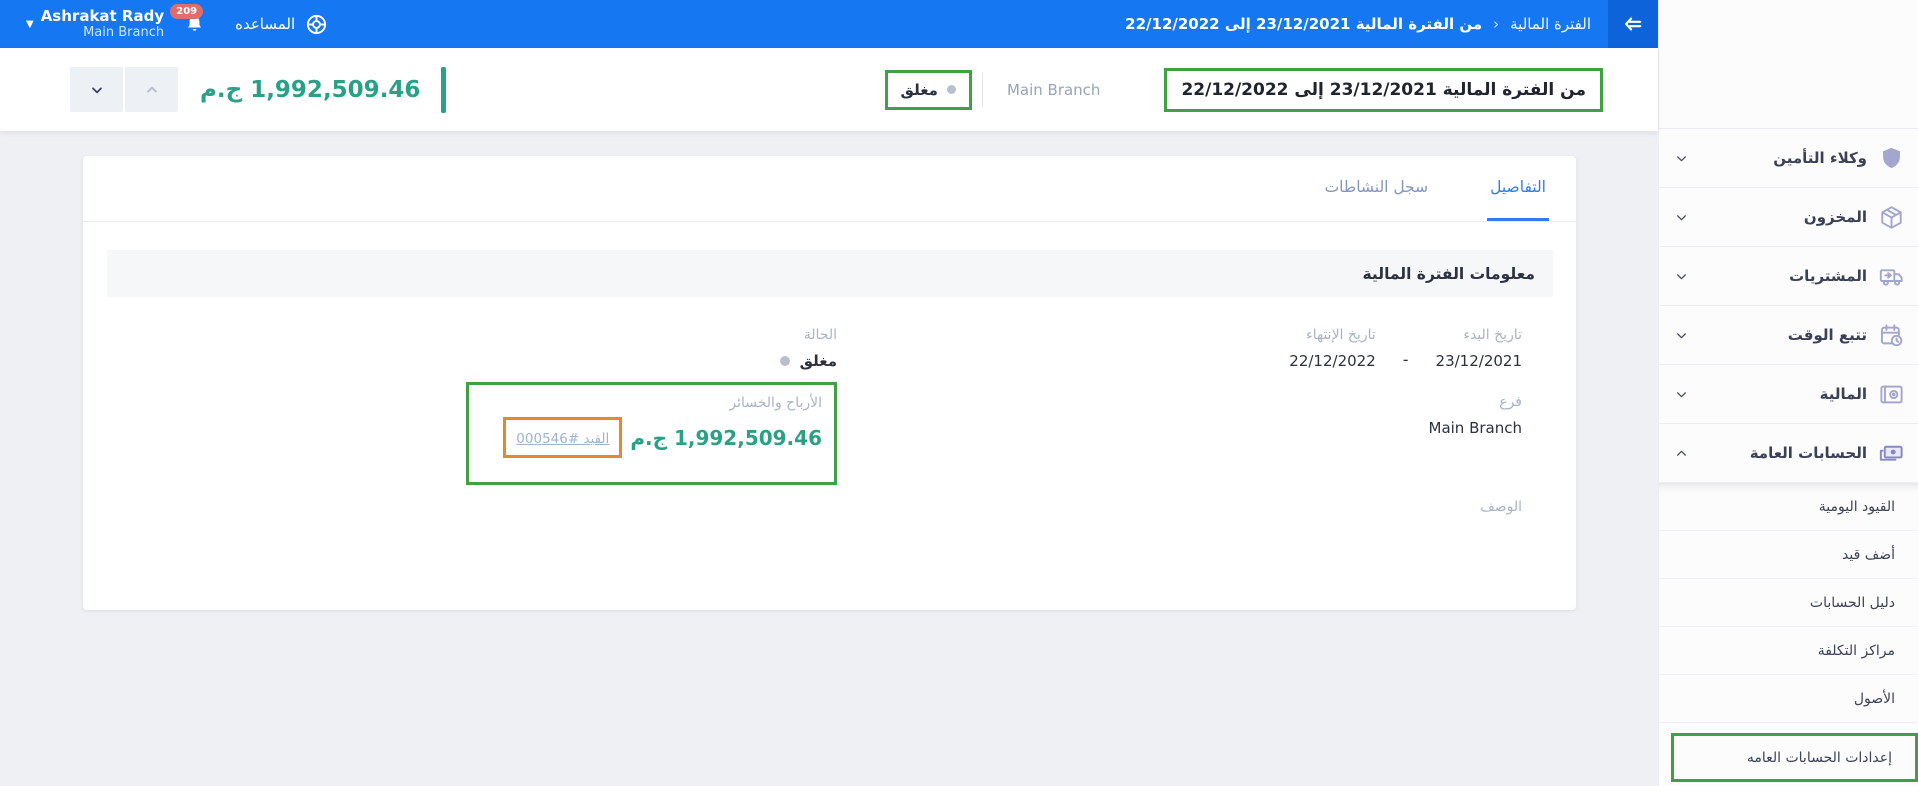 The height and width of the screenshot is (786, 1918). I want to click on subitem-label: مراكز التكلفة, so click(1856, 650).